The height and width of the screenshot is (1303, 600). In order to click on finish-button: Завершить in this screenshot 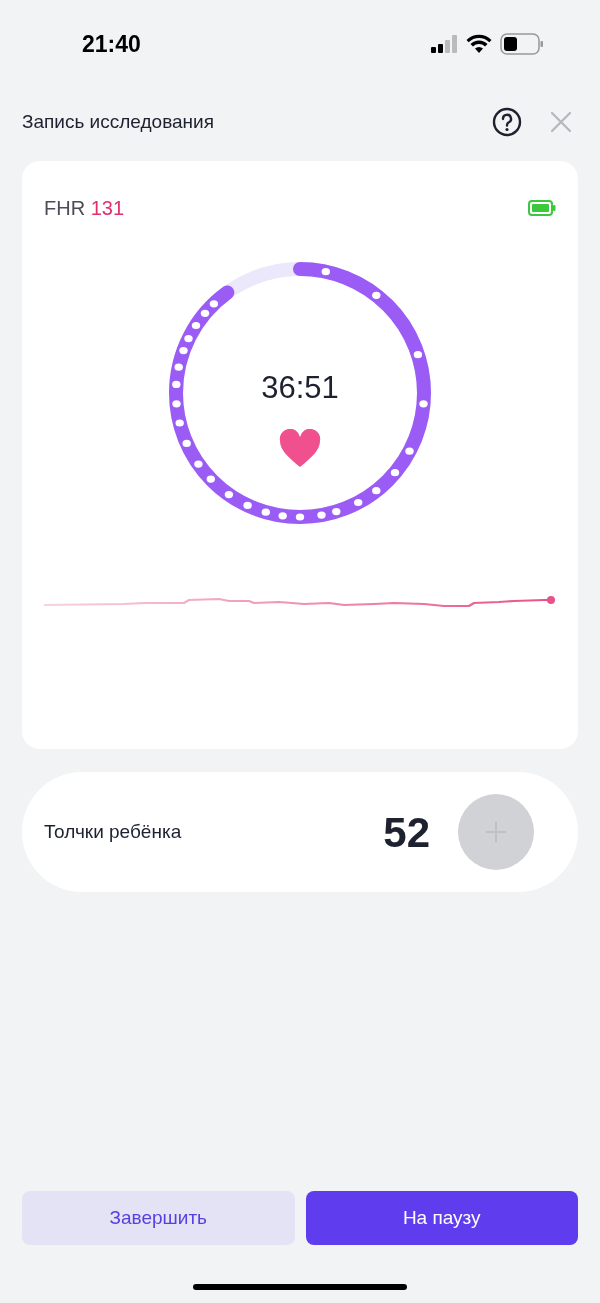, I will do `click(158, 1218)`.